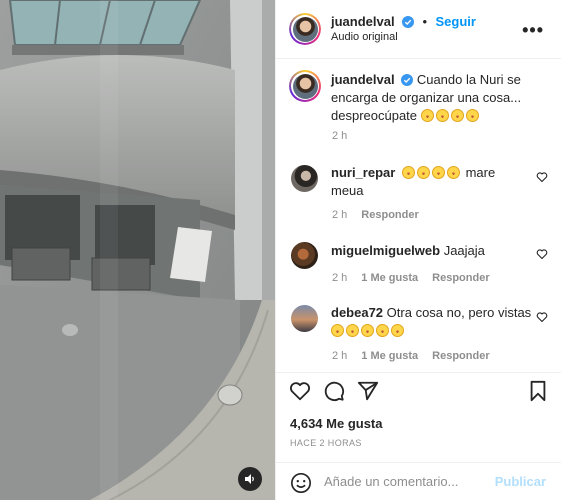  I want to click on post-timestamp: HACE 2 HORAS, so click(326, 443).